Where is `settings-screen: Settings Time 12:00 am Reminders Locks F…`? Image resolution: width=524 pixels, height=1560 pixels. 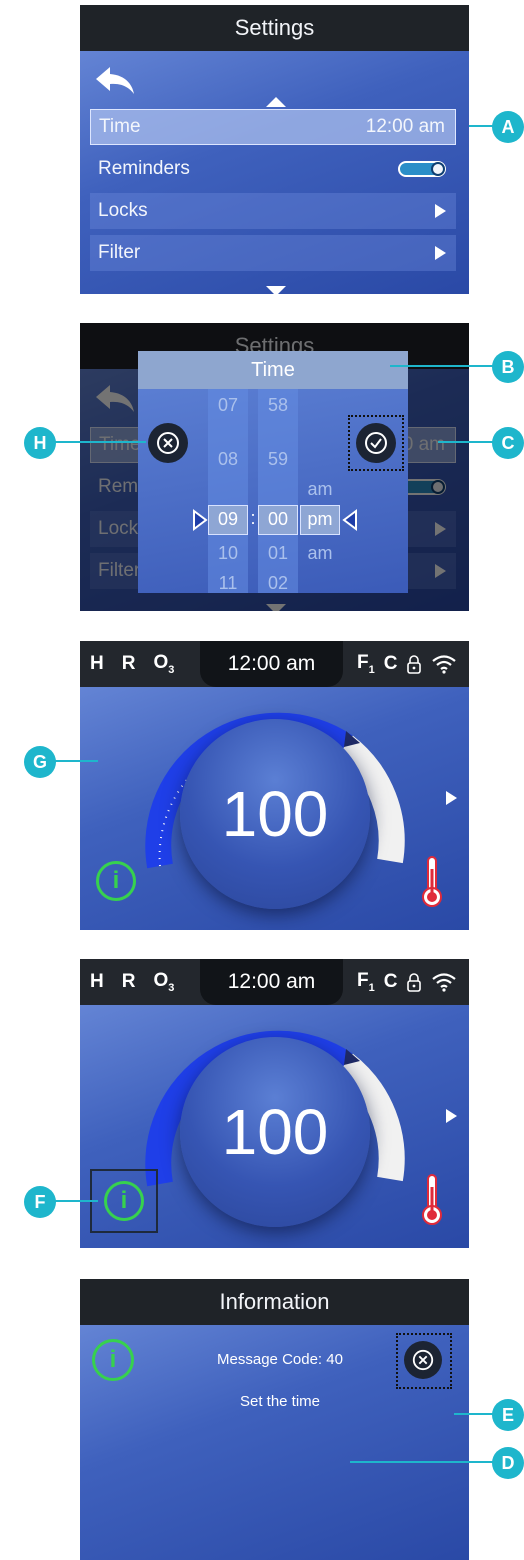
settings-screen: Settings Time 12:00 am Reminders Locks F… is located at coordinates (274, 149).